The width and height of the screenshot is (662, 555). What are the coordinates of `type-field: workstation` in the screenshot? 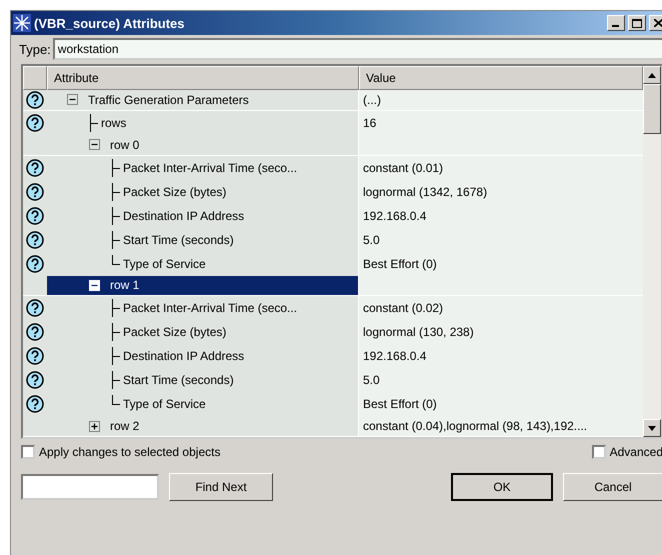 It's located at (357, 49).